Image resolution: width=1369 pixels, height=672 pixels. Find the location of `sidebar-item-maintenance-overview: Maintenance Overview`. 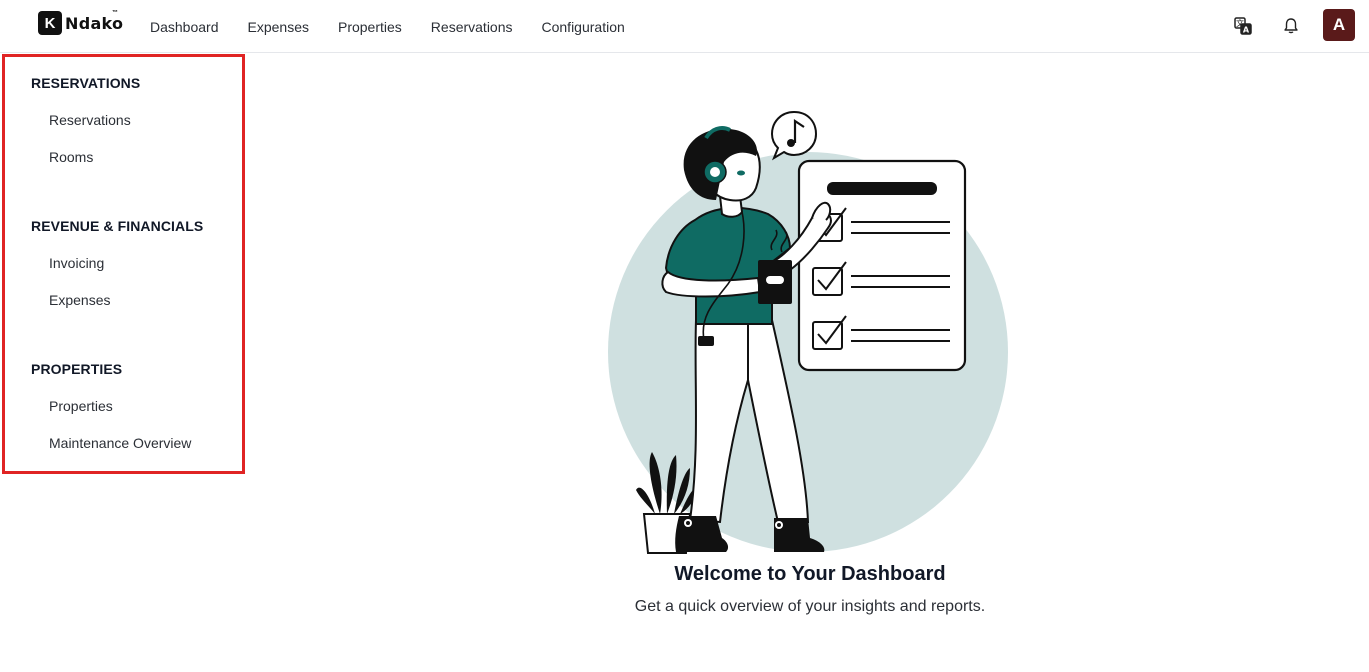

sidebar-item-maintenance-overview: Maintenance Overview is located at coordinates (120, 443).